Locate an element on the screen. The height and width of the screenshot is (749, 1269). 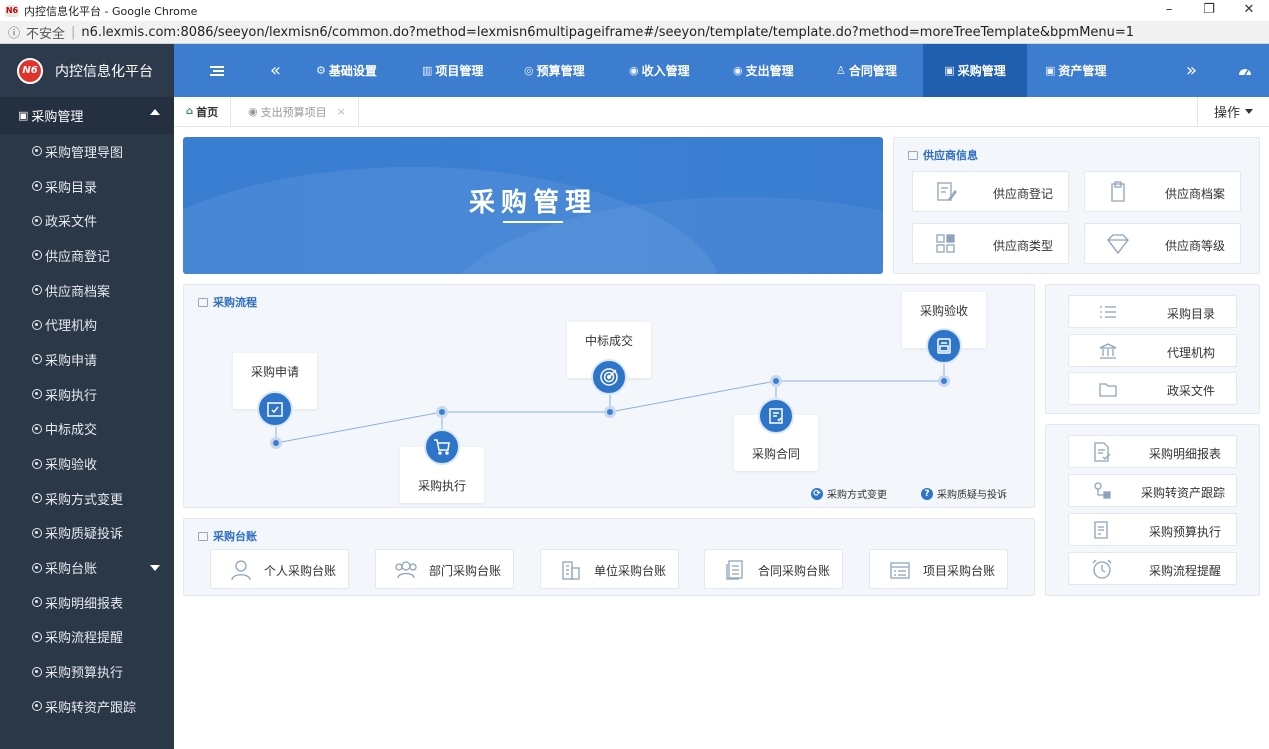
dashboard-icon is located at coordinates (1245, 70).